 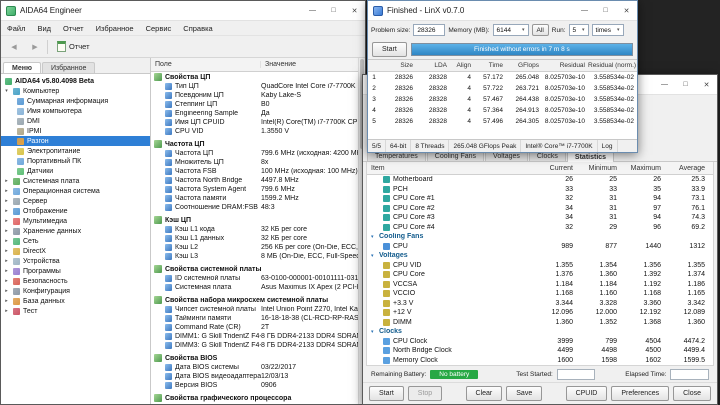 What do you see at coordinates (254, 327) in the screenshot?
I see `table-row: Command Rate (CR) 2T` at bounding box center [254, 327].